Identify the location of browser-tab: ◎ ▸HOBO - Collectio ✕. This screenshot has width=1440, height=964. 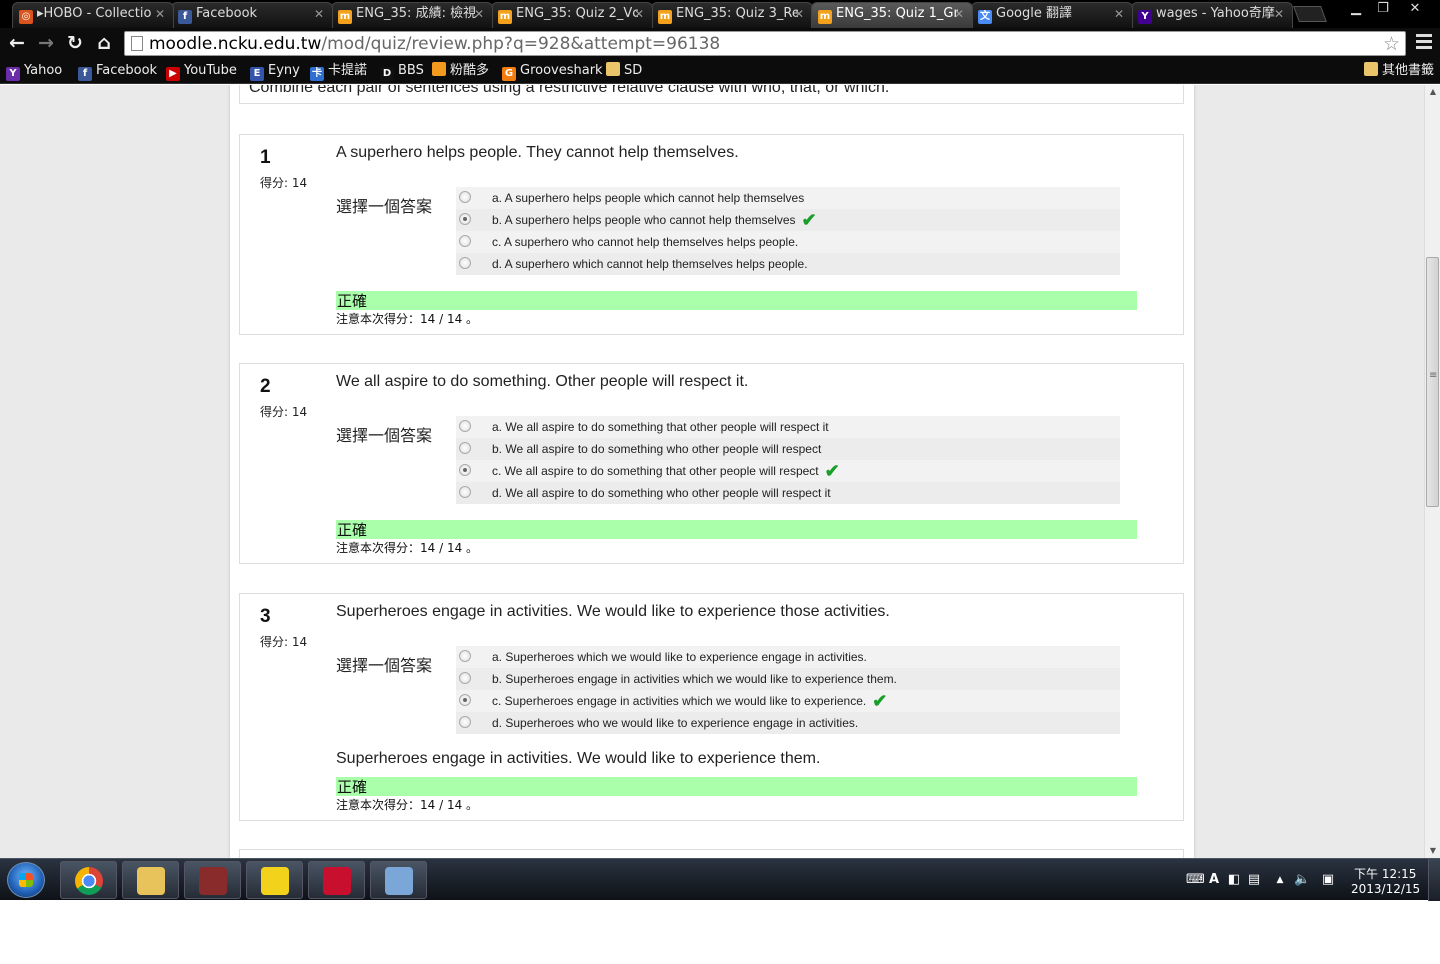
(93, 15).